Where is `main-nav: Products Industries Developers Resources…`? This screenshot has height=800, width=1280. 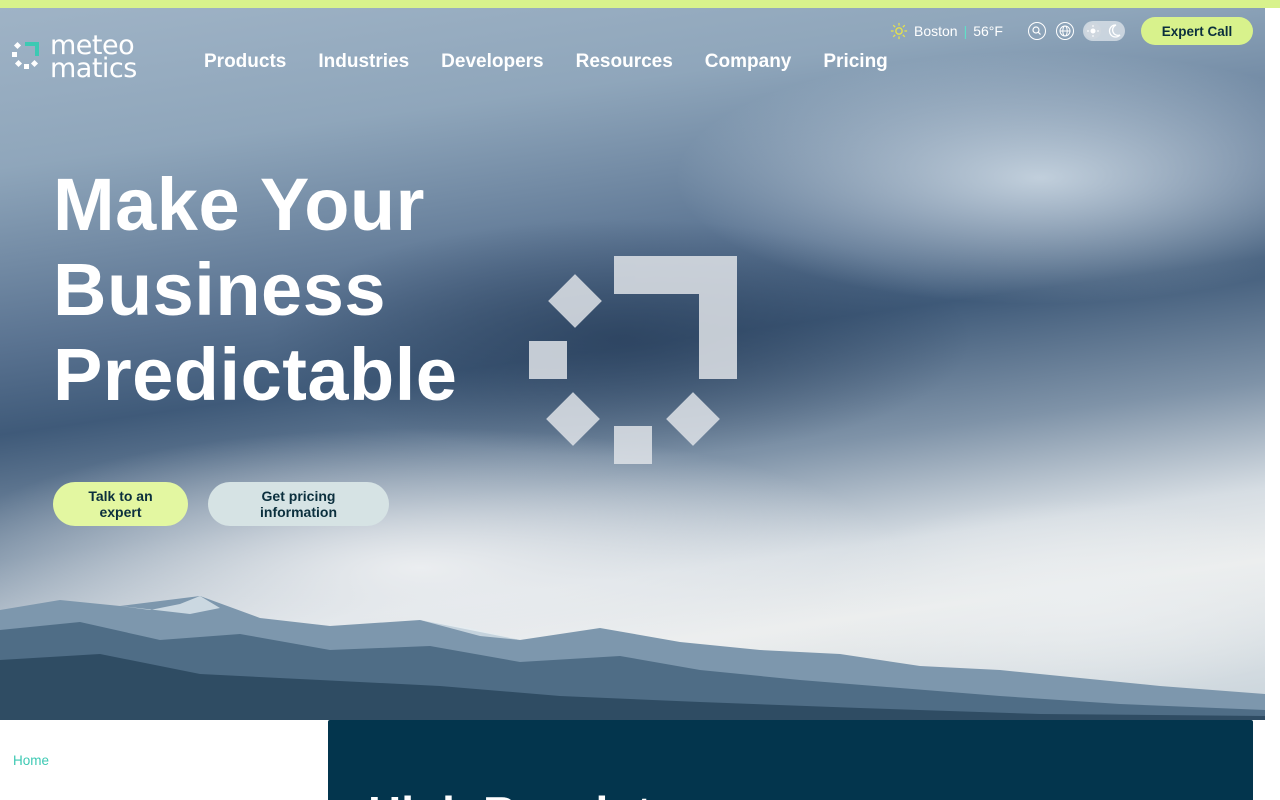
main-nav: Products Industries Developers Resources… is located at coordinates (546, 62).